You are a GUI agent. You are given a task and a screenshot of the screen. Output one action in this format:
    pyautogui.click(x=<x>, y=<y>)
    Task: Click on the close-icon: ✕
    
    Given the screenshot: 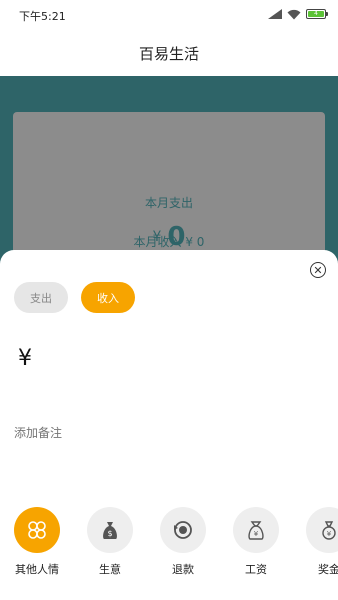 What is the action you would take?
    pyautogui.click(x=318, y=270)
    